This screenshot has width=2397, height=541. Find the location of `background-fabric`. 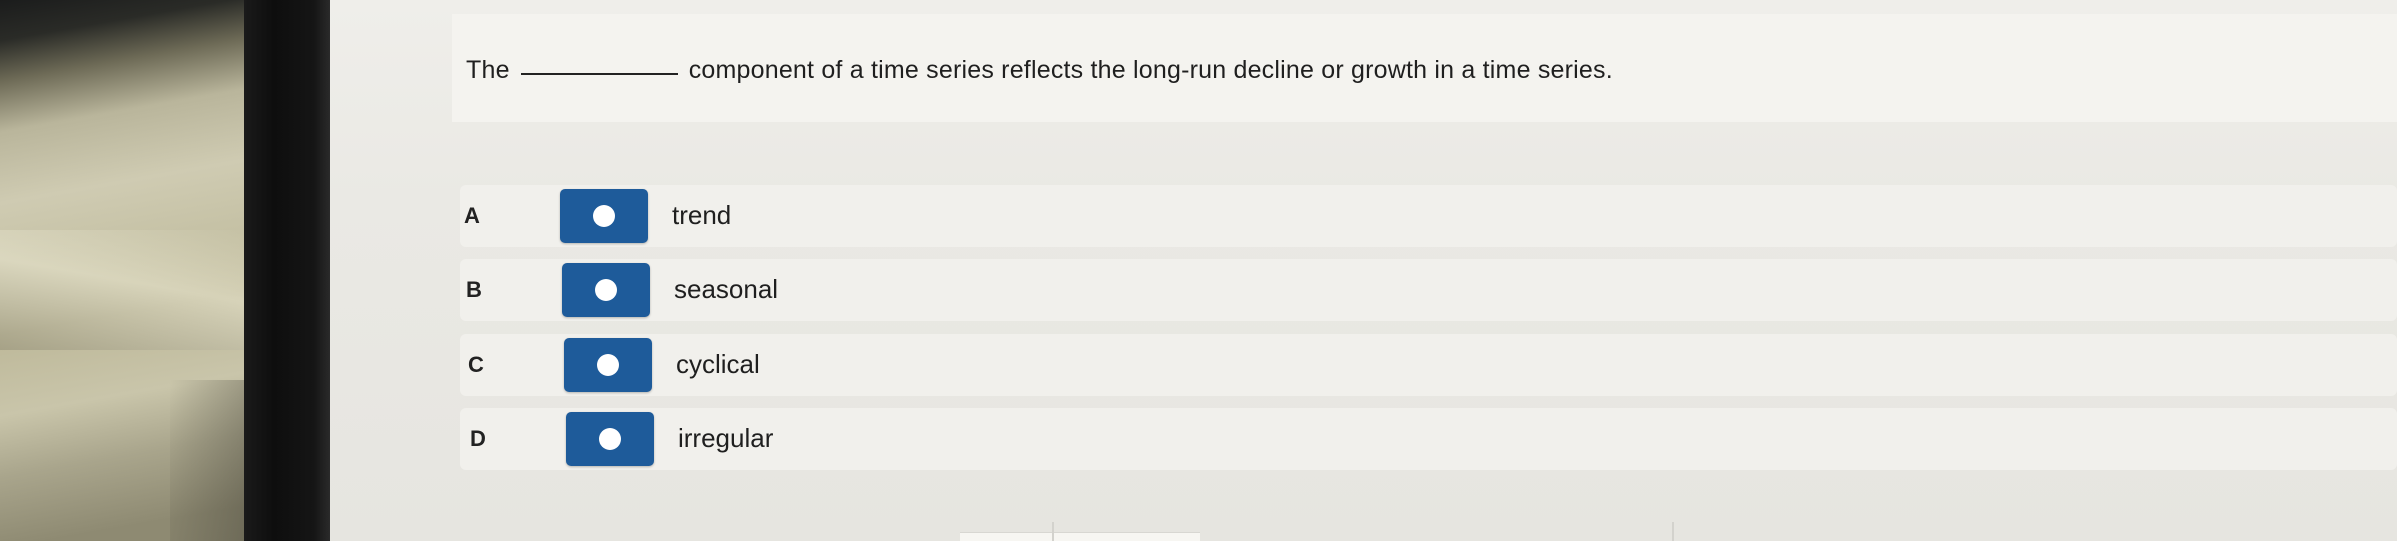

background-fabric is located at coordinates (130, 270).